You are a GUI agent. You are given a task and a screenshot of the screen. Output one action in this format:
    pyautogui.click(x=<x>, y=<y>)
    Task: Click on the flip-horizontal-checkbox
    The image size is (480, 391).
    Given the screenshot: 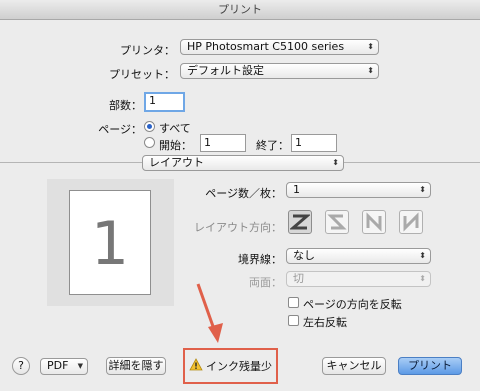 What is the action you would take?
    pyautogui.click(x=293, y=320)
    